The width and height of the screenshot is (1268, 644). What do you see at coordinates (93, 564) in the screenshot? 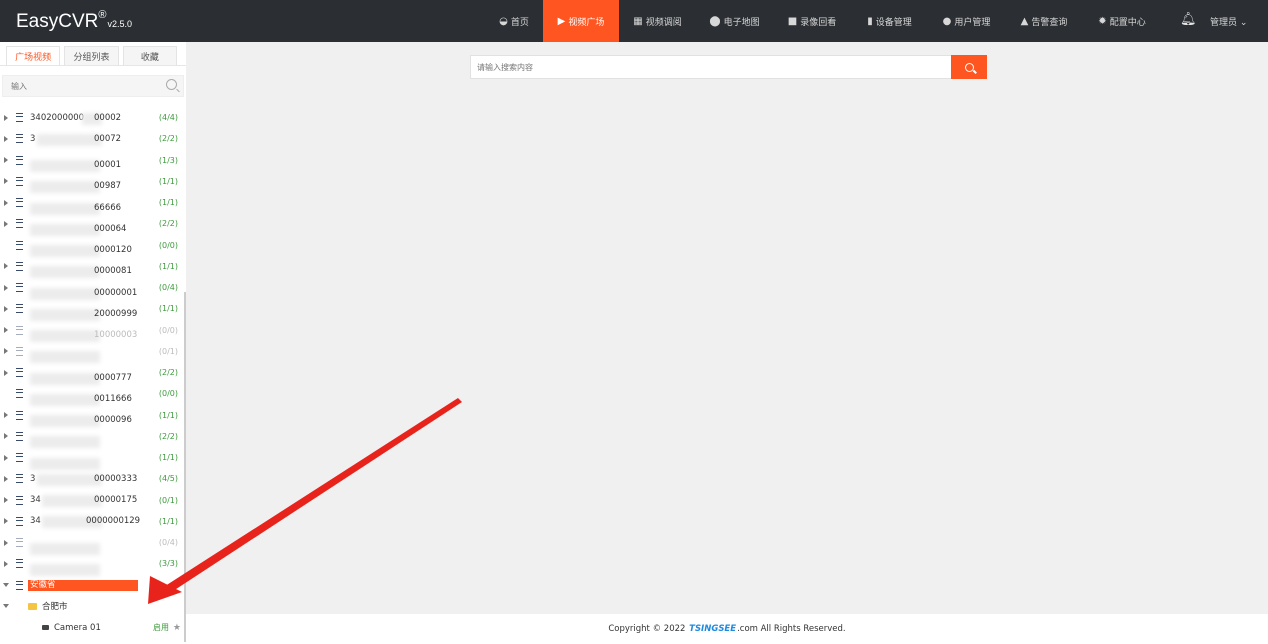
I see `device-tree-row: (3/3)` at bounding box center [93, 564].